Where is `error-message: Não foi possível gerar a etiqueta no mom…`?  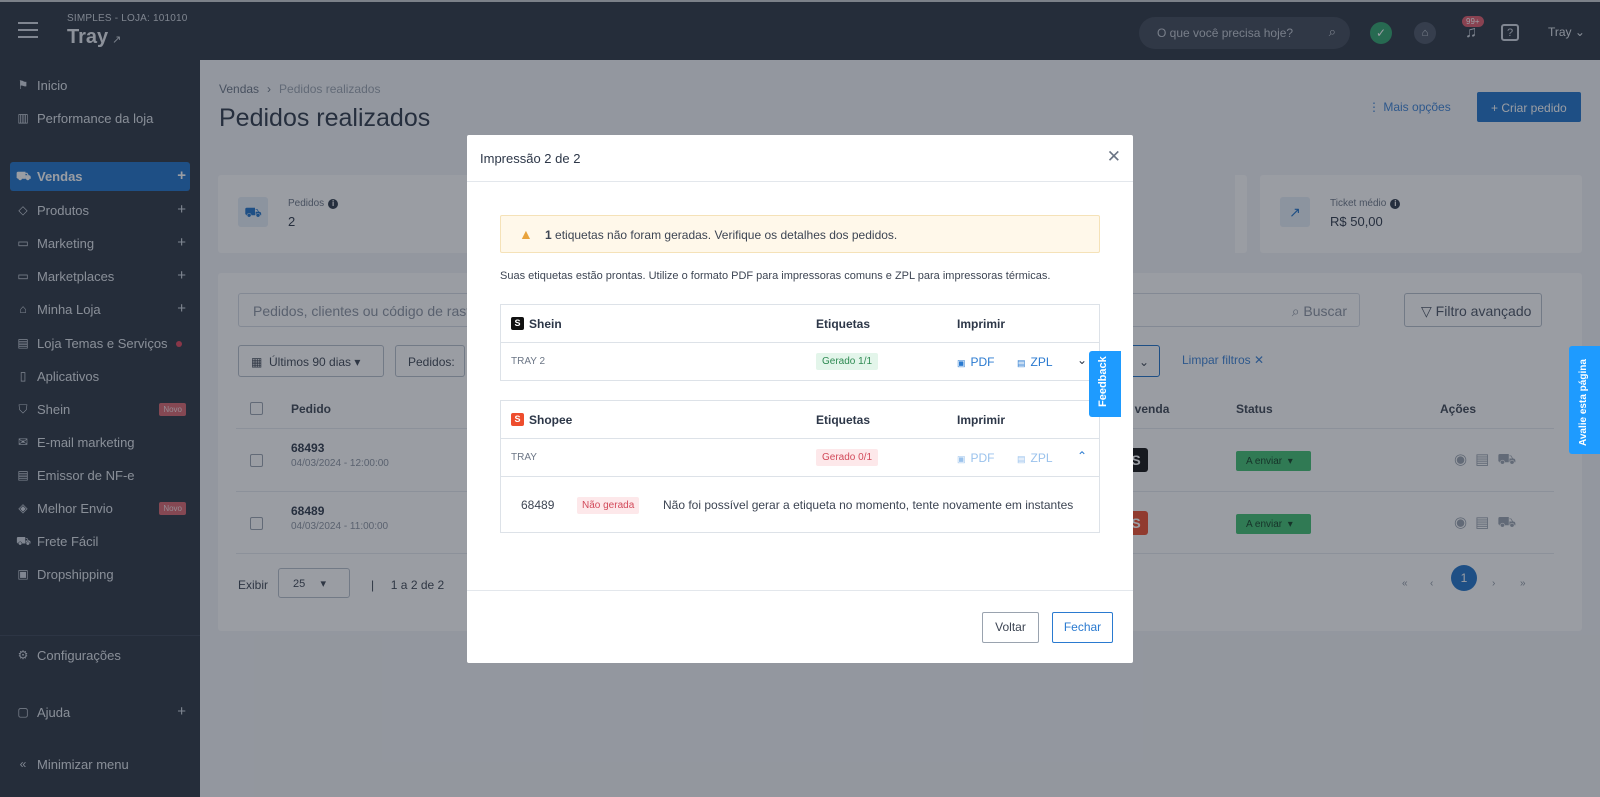 error-message: Não foi possível gerar a etiqueta no mom… is located at coordinates (868, 505).